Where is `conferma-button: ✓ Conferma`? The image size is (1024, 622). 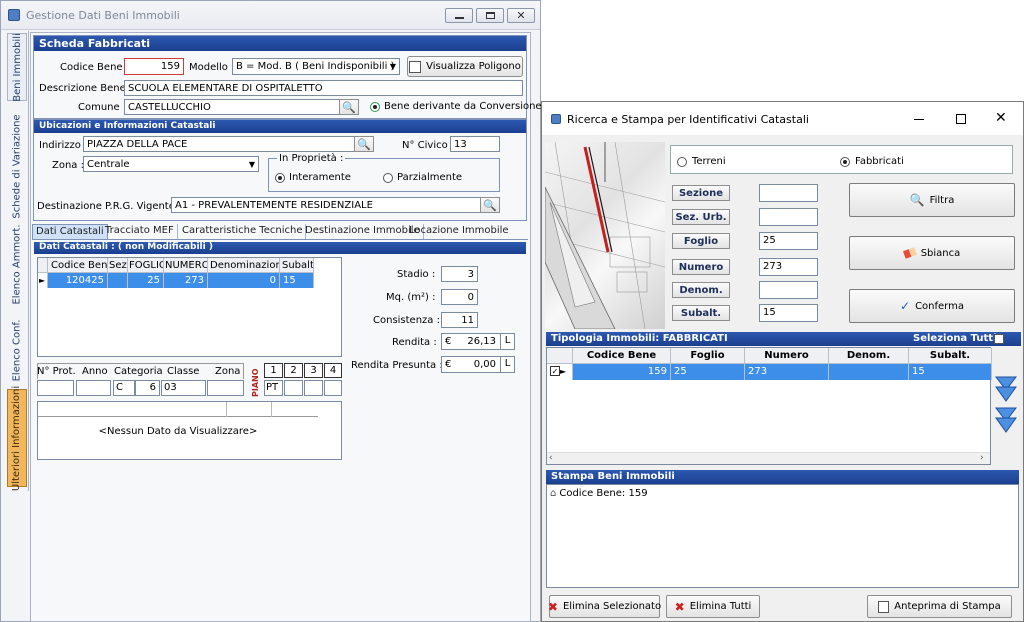 conferma-button: ✓ Conferma is located at coordinates (932, 306).